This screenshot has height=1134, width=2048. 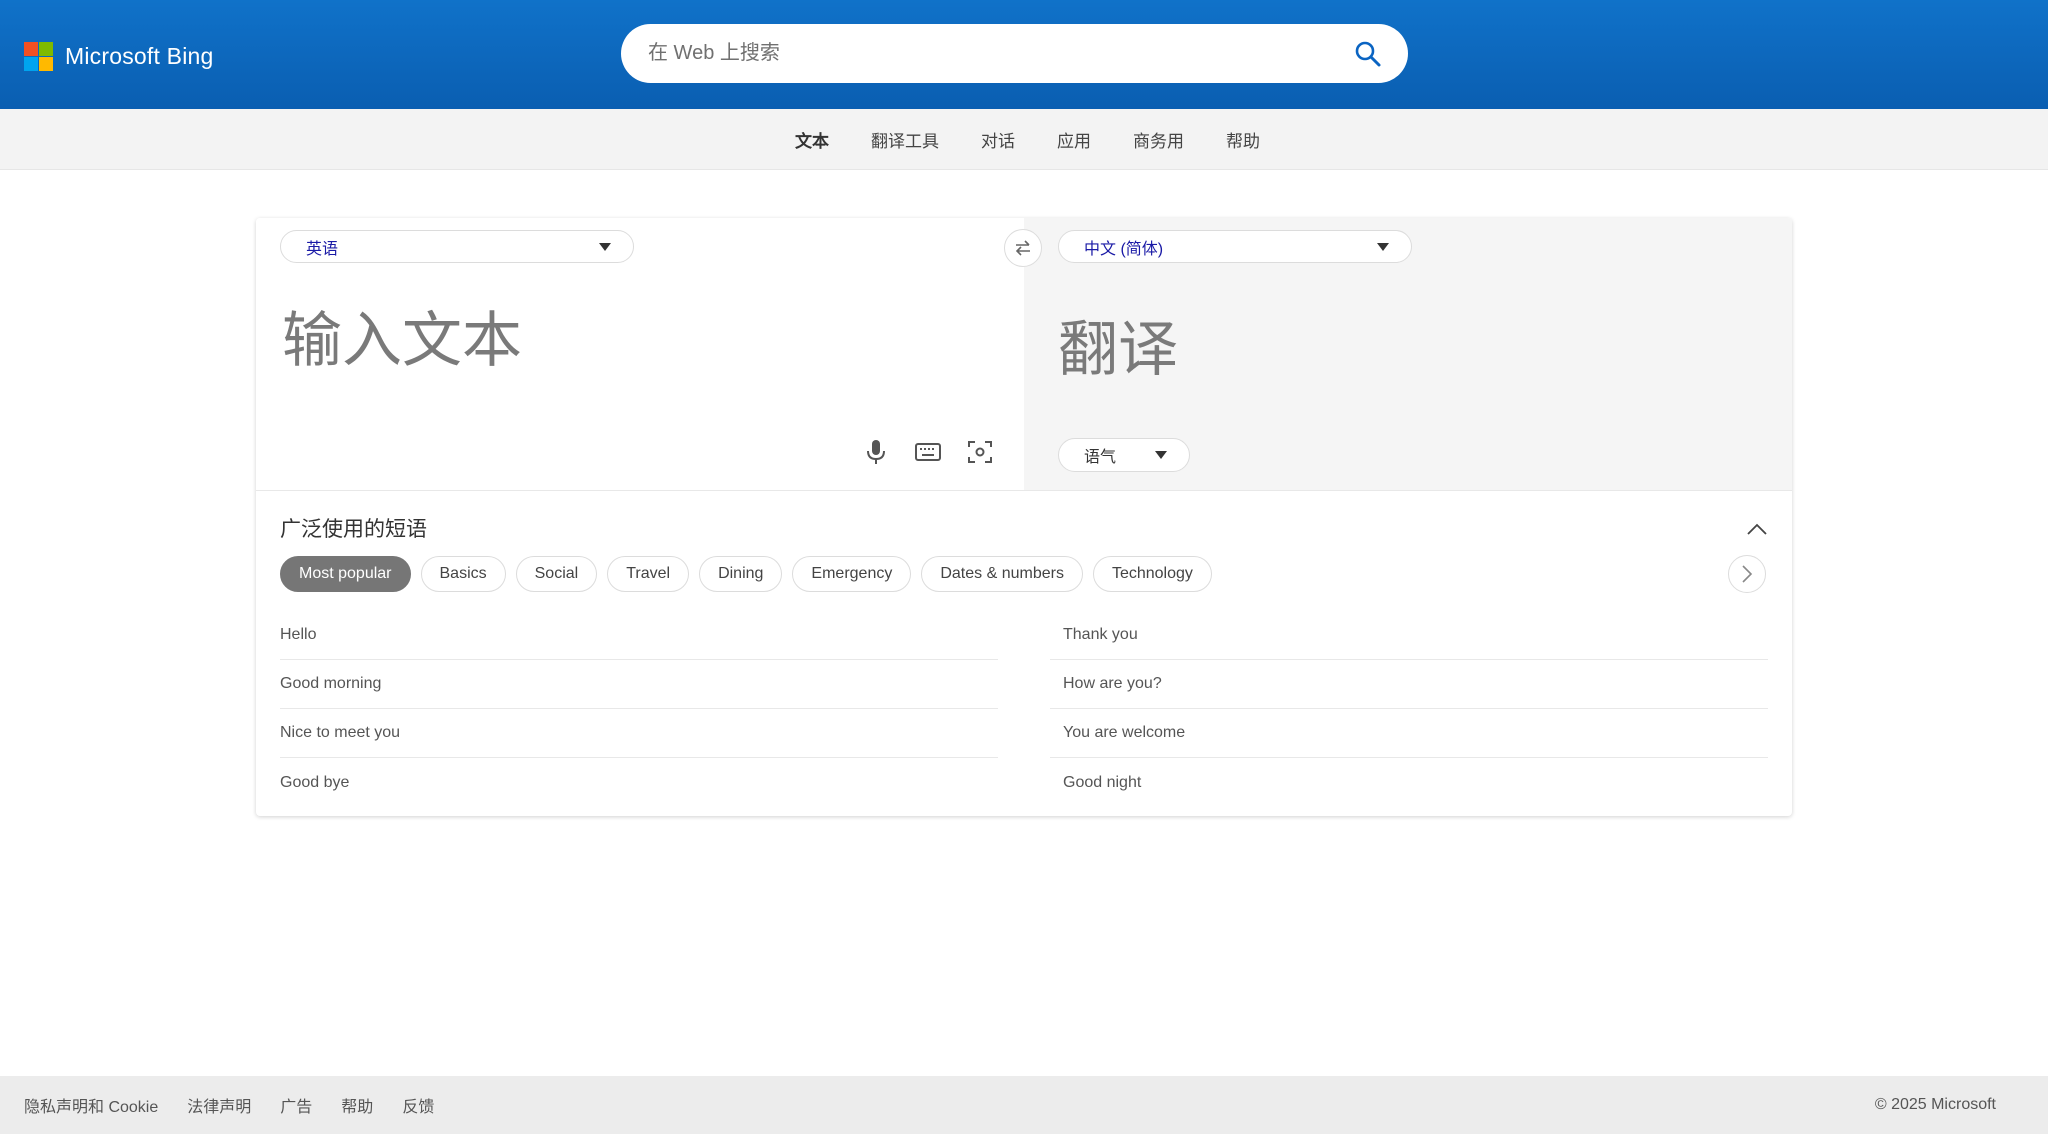 What do you see at coordinates (648, 574) in the screenshot?
I see `chip-travel: Travel` at bounding box center [648, 574].